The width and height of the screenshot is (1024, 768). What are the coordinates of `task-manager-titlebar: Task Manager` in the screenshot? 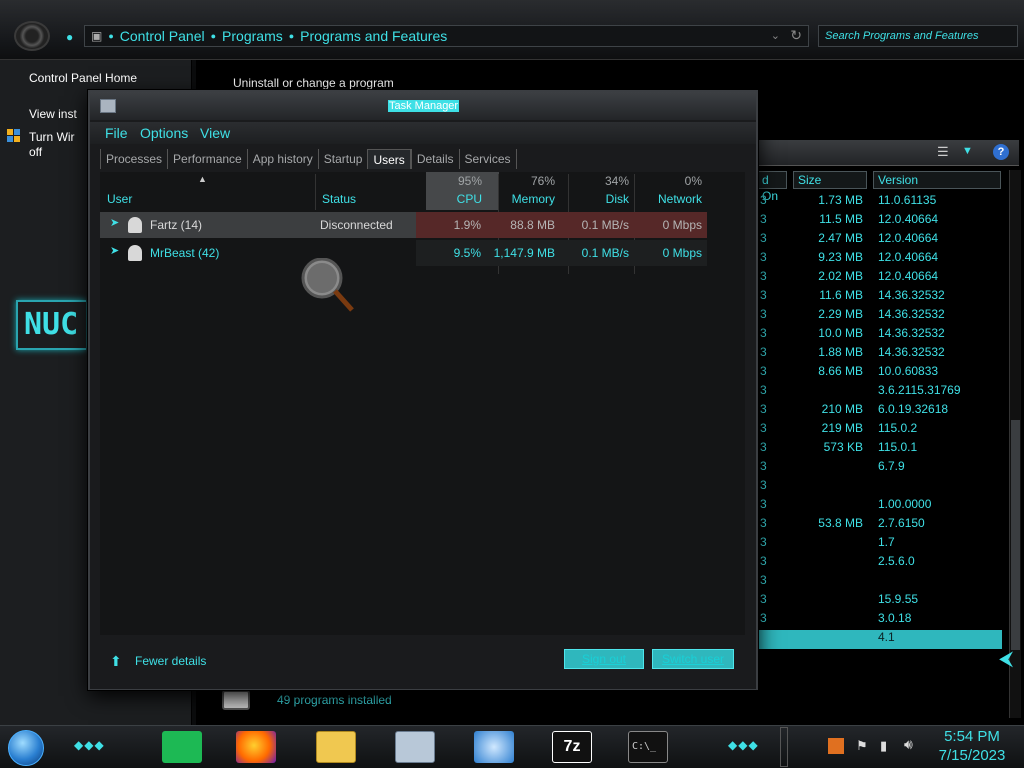 It's located at (423, 106).